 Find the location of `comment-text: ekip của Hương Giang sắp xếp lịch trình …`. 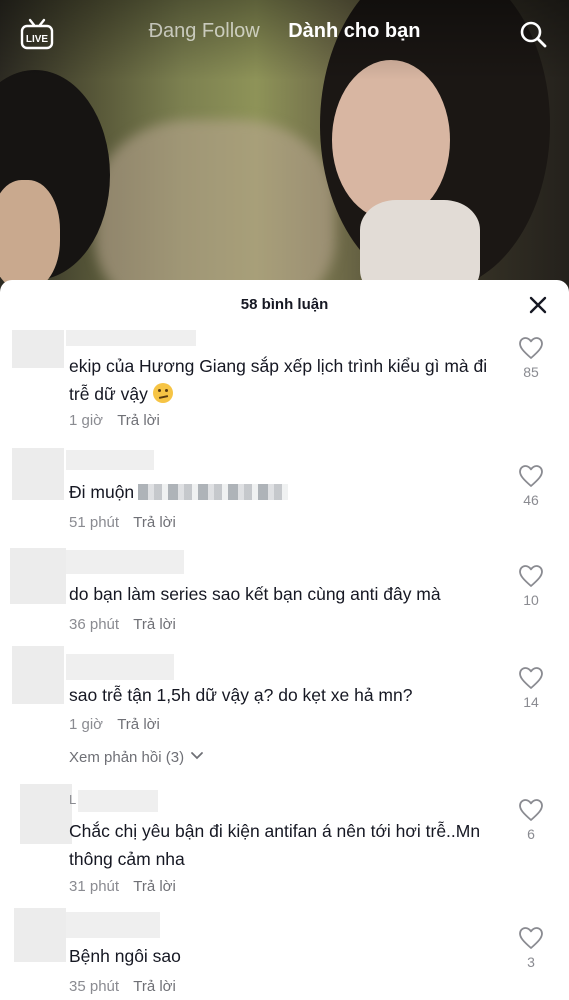

comment-text: ekip của Hương Giang sắp xếp lịch trình … is located at coordinates (278, 380).